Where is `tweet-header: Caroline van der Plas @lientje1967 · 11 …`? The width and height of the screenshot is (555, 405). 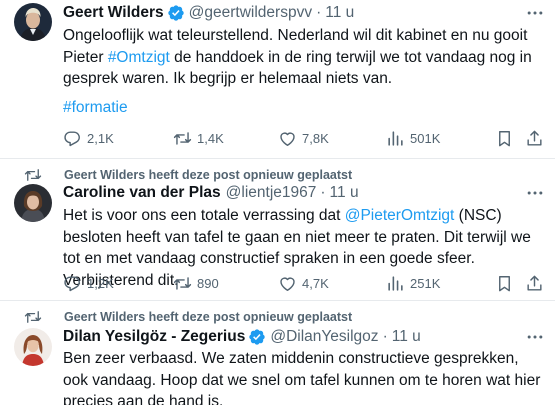
tweet-header: Caroline van der Plas @lientje1967 · 11 … is located at coordinates (211, 193).